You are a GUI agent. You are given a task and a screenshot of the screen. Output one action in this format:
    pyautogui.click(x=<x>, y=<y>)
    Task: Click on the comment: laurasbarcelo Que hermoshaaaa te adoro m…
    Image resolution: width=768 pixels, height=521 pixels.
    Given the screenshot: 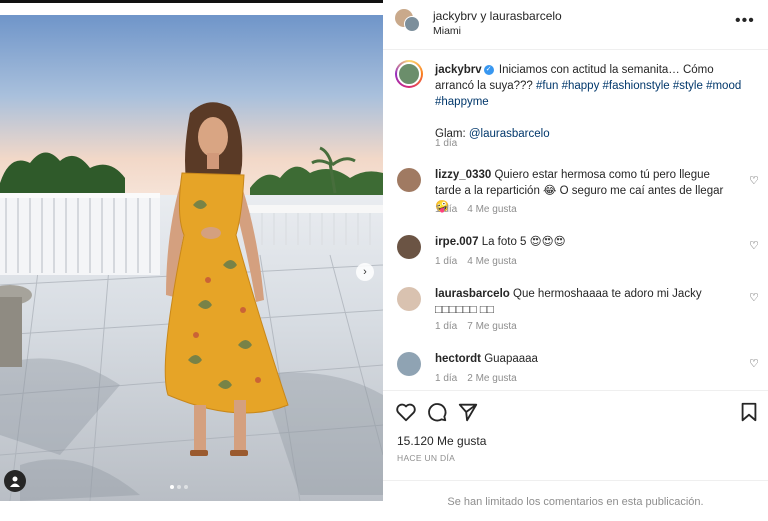 What is the action you would take?
    pyautogui.click(x=585, y=302)
    